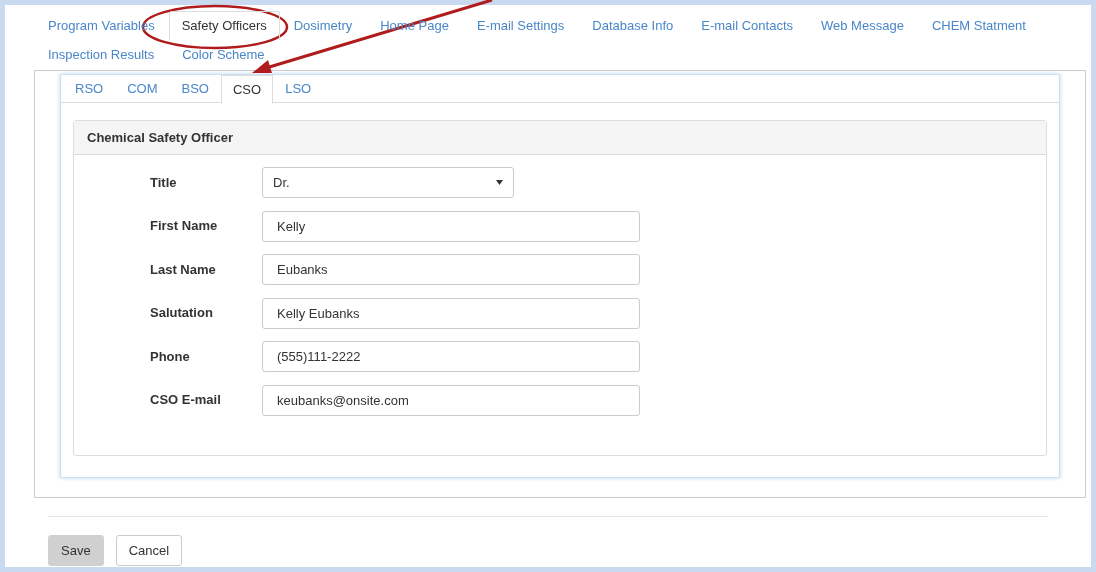  Describe the element at coordinates (451, 356) in the screenshot. I see `input-field: (555)111-2222` at that location.